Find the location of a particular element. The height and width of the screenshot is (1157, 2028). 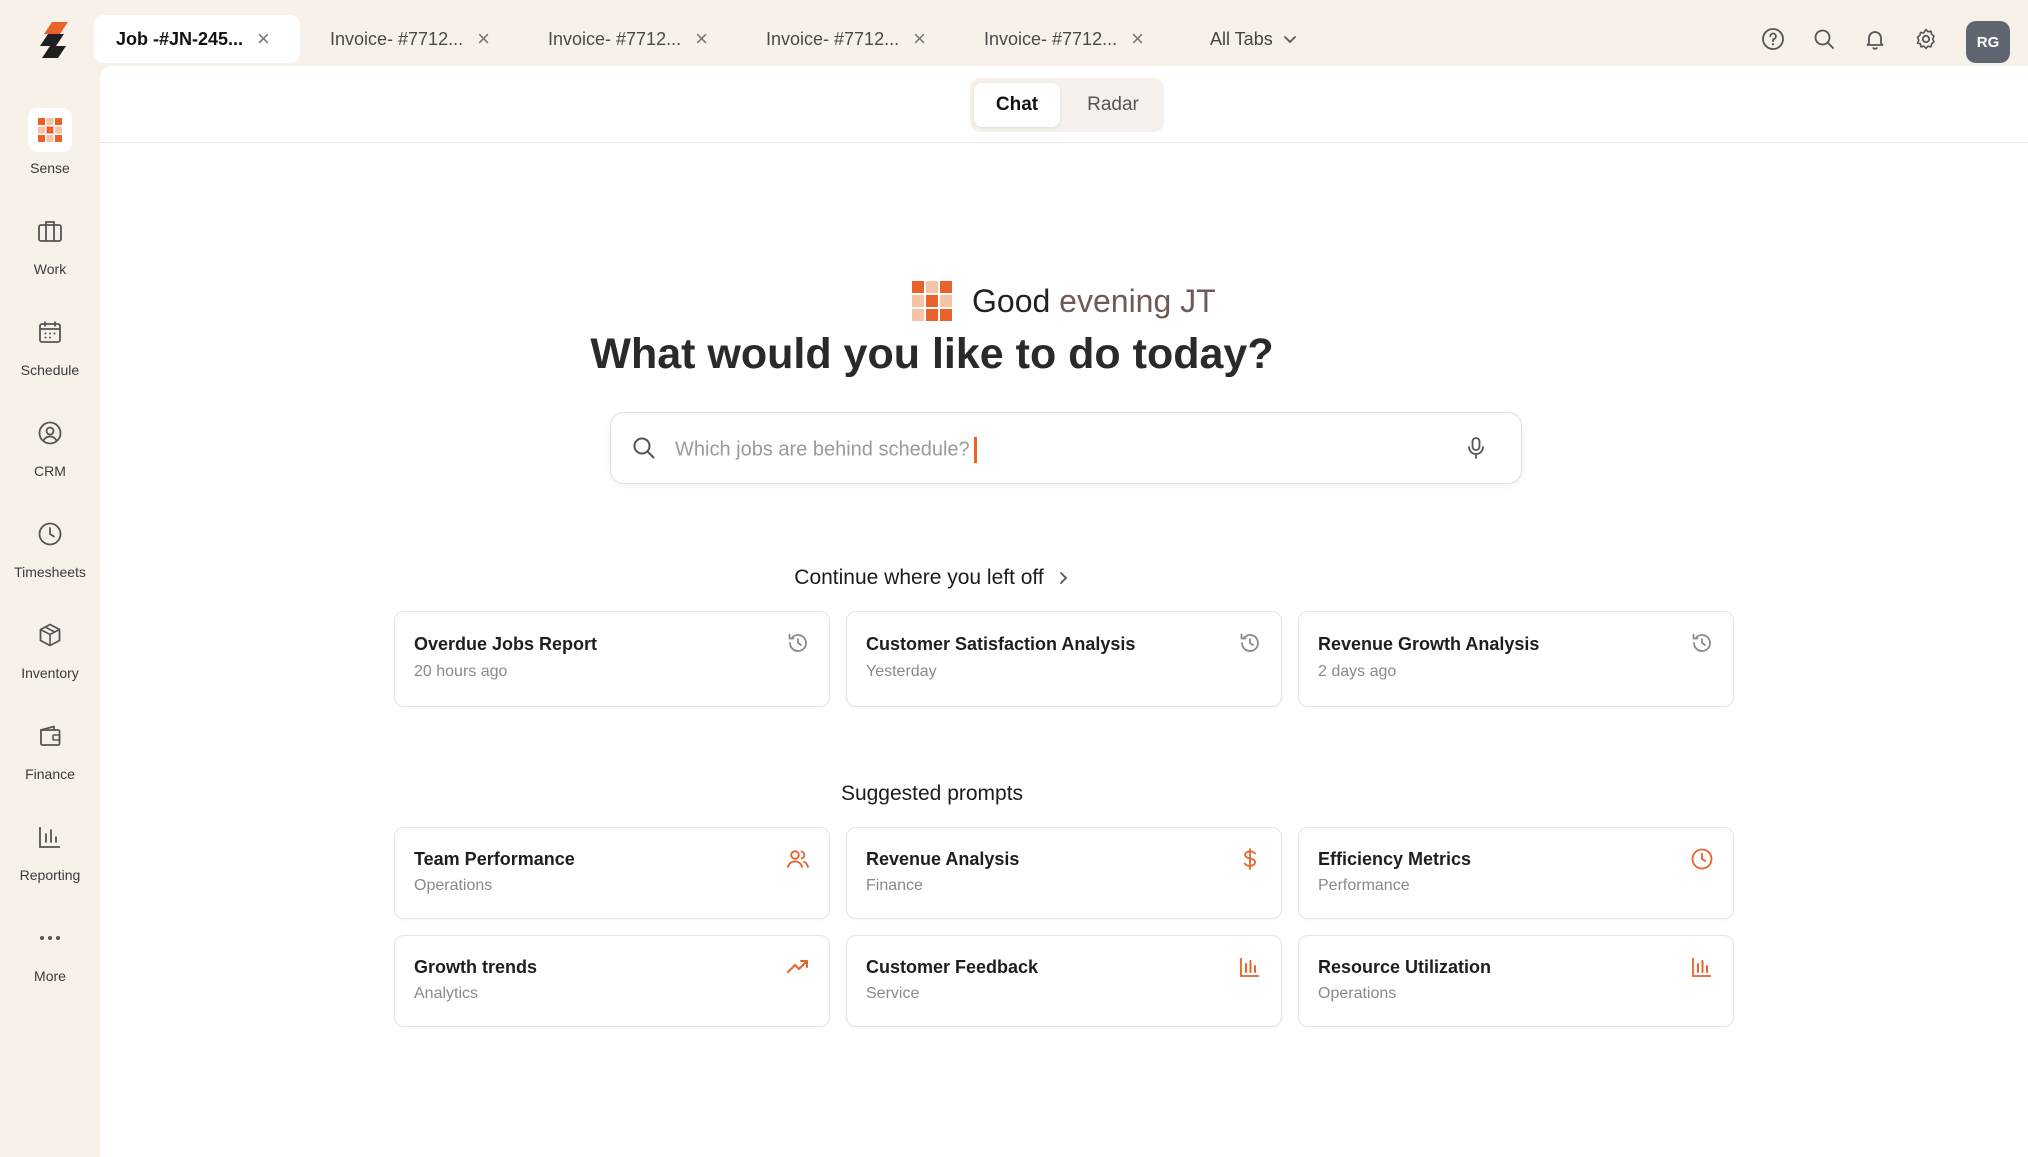

prompt-card: Revenue Analysis Finance is located at coordinates (1064, 873).